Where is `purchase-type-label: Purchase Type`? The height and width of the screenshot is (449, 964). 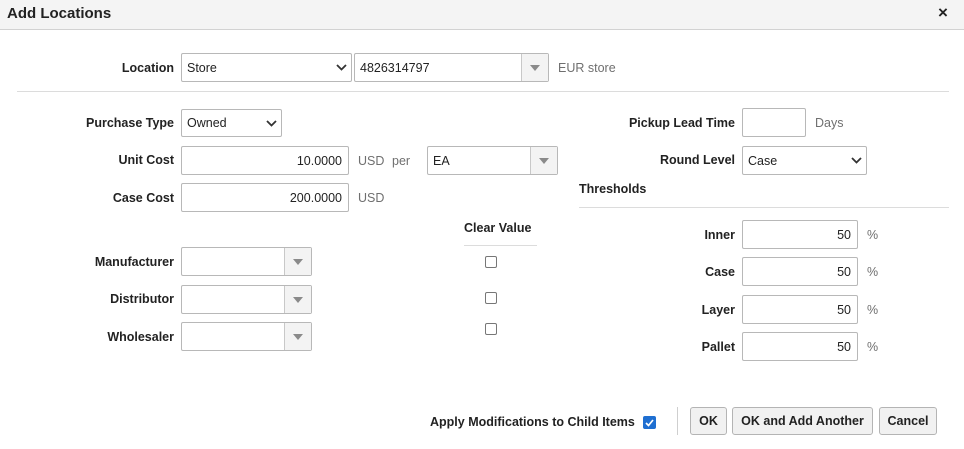
purchase-type-label: Purchase Type is located at coordinates (129, 123).